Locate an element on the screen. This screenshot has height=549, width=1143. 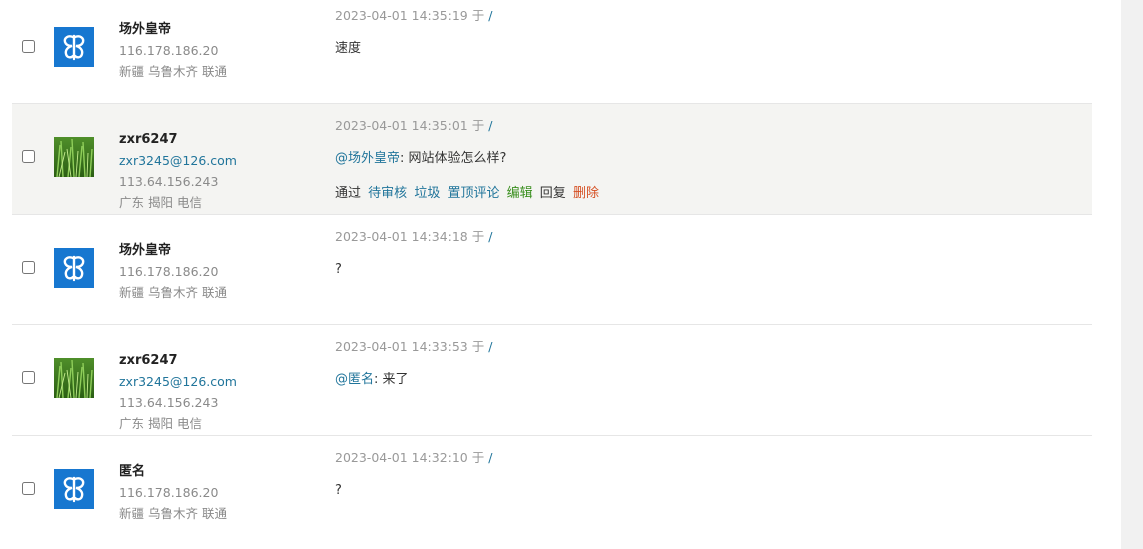
comment-text: 速度 is located at coordinates (348, 48).